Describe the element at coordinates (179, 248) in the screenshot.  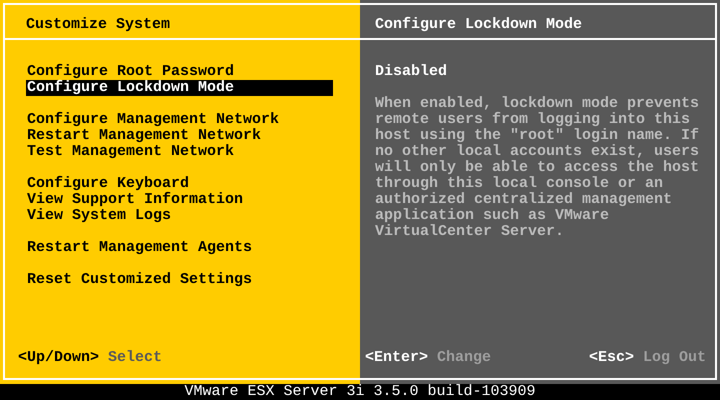
I see `menu-item: Restart Management Agents` at that location.